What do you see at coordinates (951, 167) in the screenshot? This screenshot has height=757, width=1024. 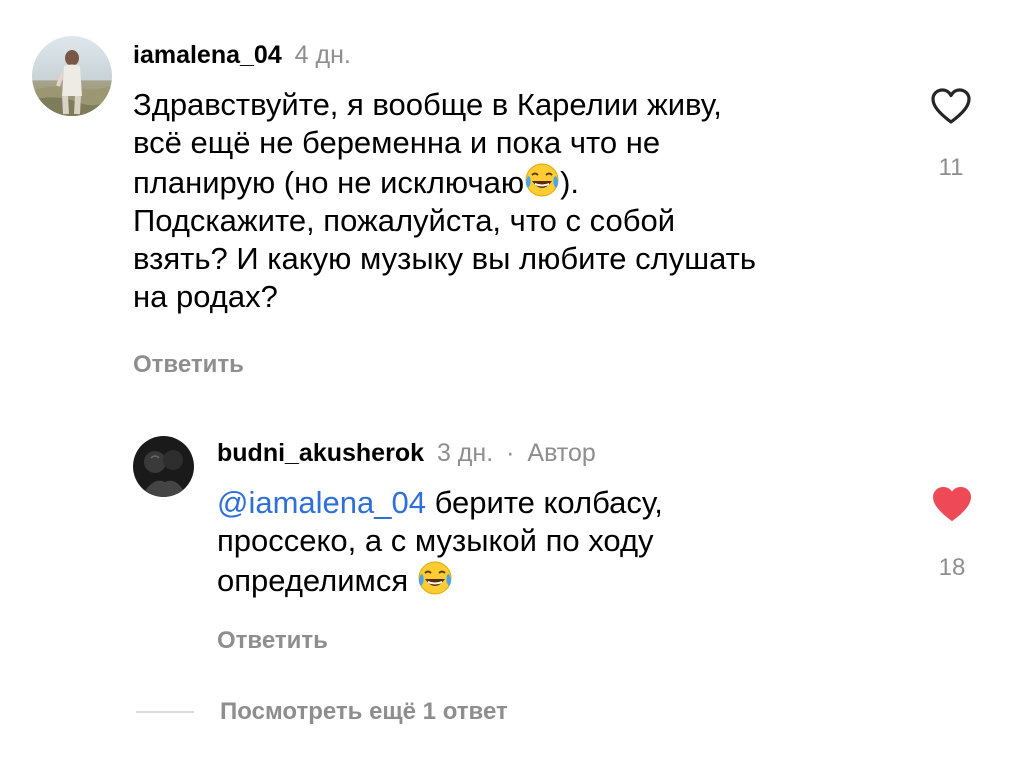 I see `like-count: 11` at bounding box center [951, 167].